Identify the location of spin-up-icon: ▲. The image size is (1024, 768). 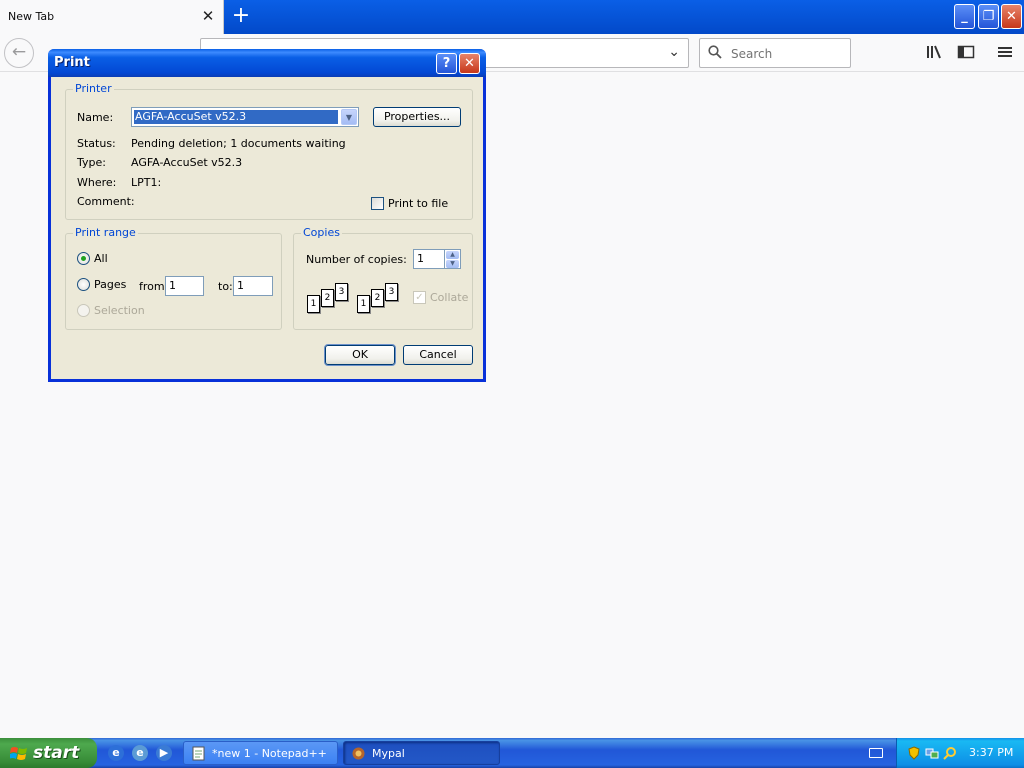
(452, 255).